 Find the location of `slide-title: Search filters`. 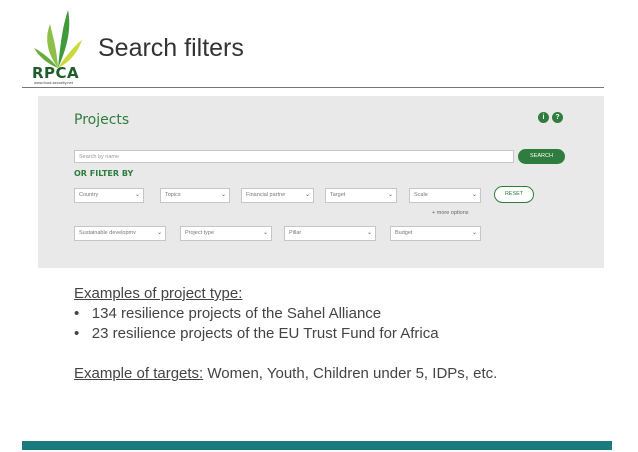

slide-title: Search filters is located at coordinates (171, 48).